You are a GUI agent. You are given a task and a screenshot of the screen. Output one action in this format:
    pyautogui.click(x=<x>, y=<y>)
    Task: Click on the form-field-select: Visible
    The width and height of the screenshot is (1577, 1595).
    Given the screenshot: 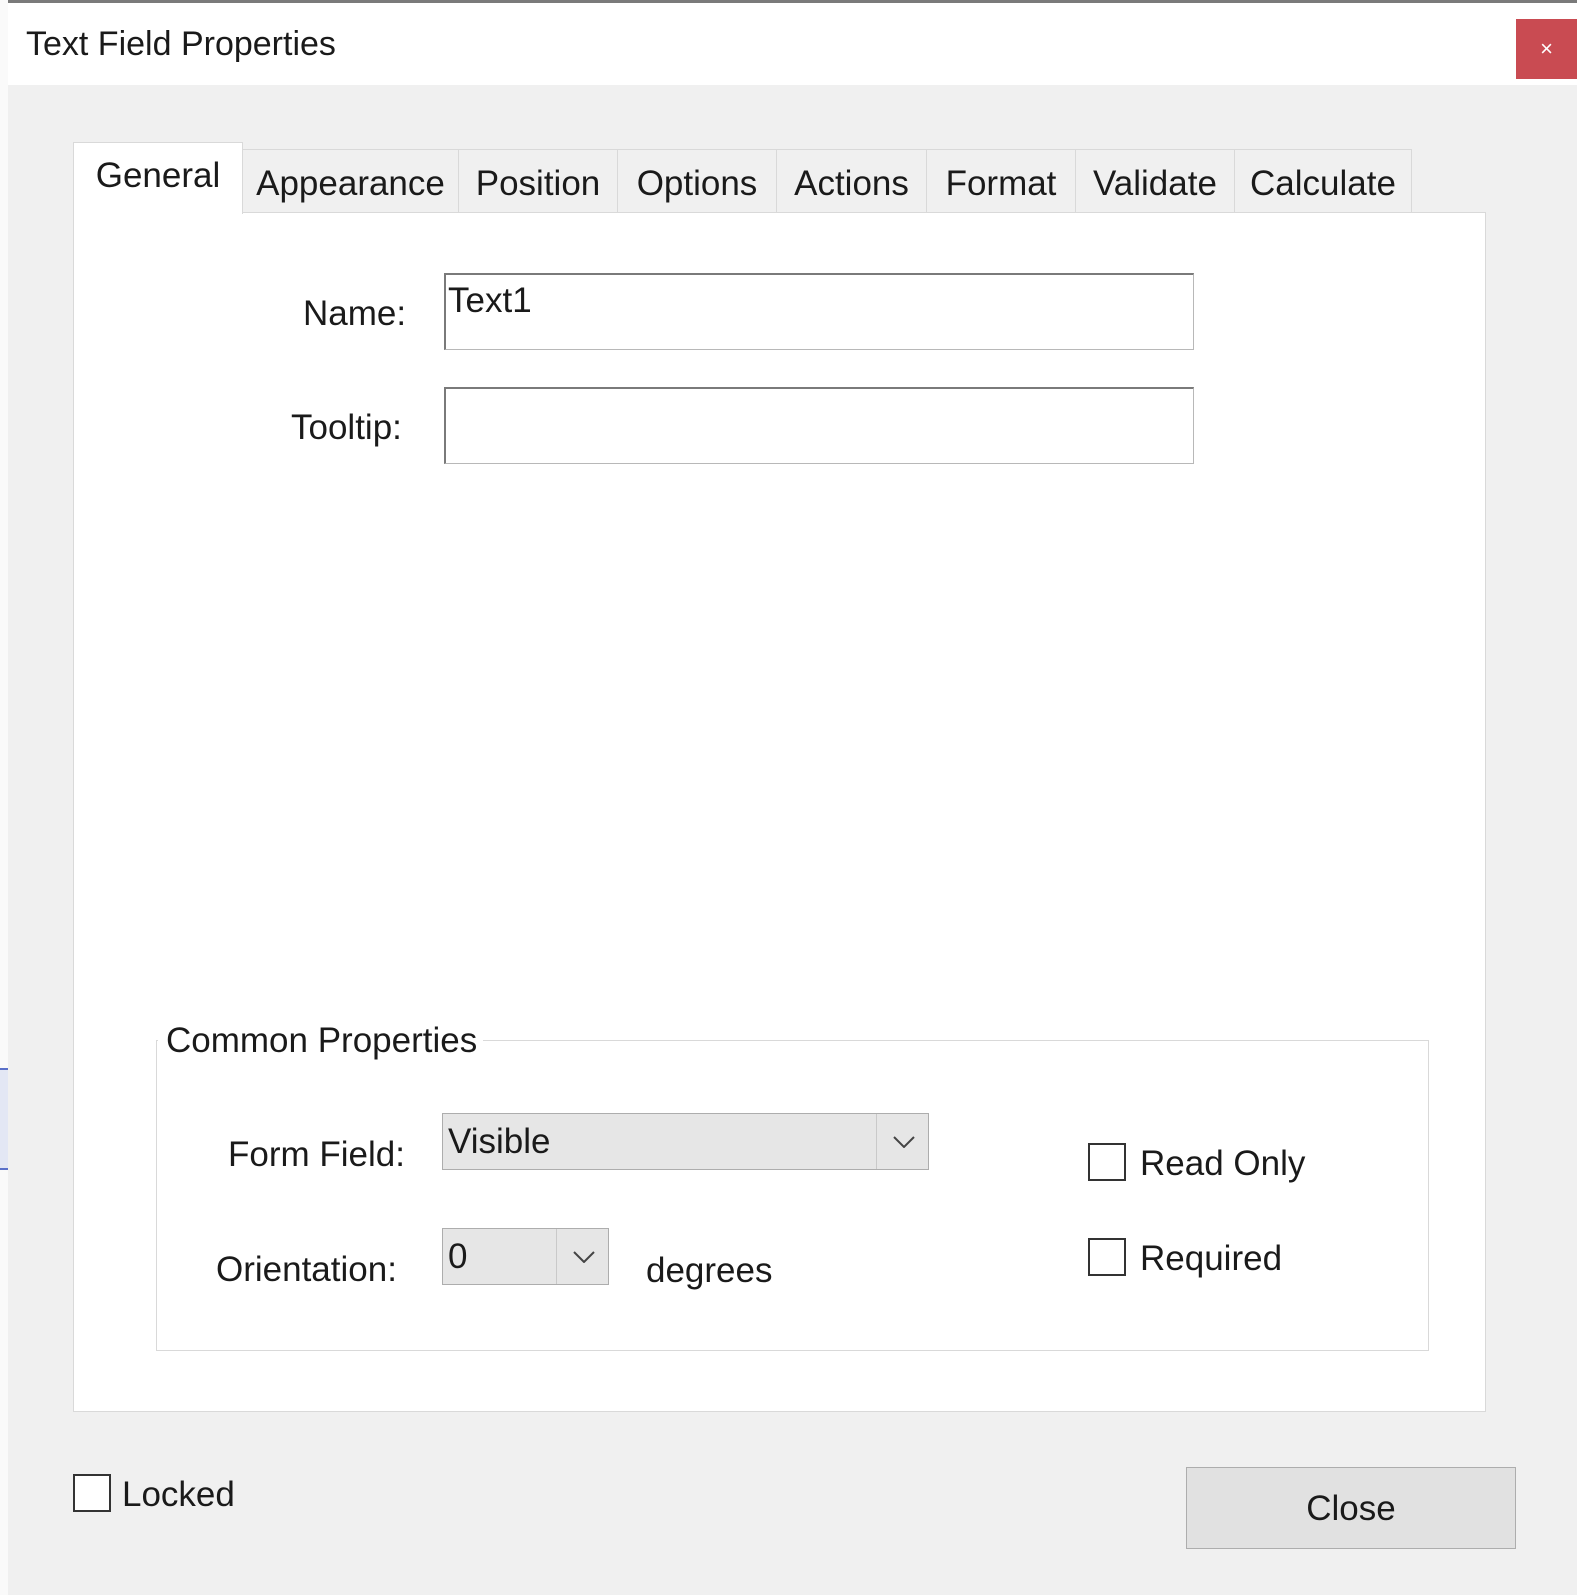 What is the action you would take?
    pyautogui.click(x=685, y=1141)
    